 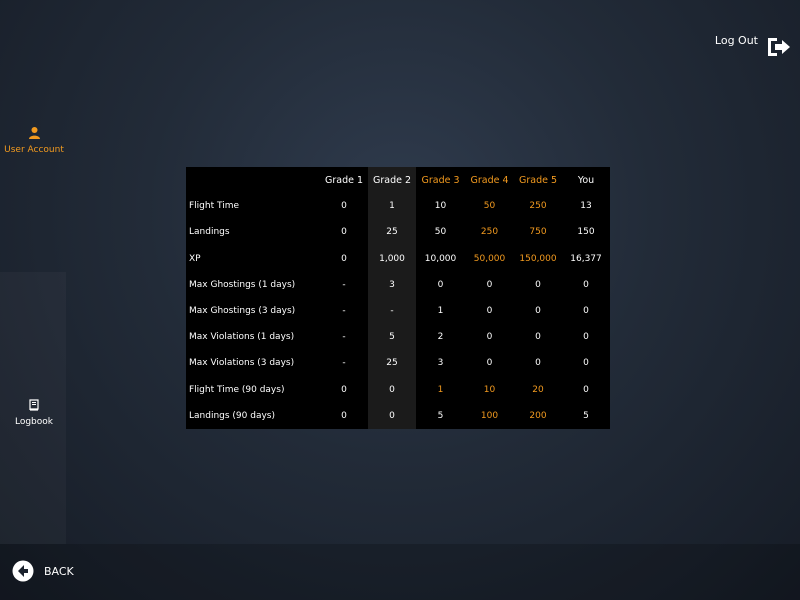 What do you see at coordinates (242, 337) in the screenshot?
I see `row-label: Max Violations (1 days)` at bounding box center [242, 337].